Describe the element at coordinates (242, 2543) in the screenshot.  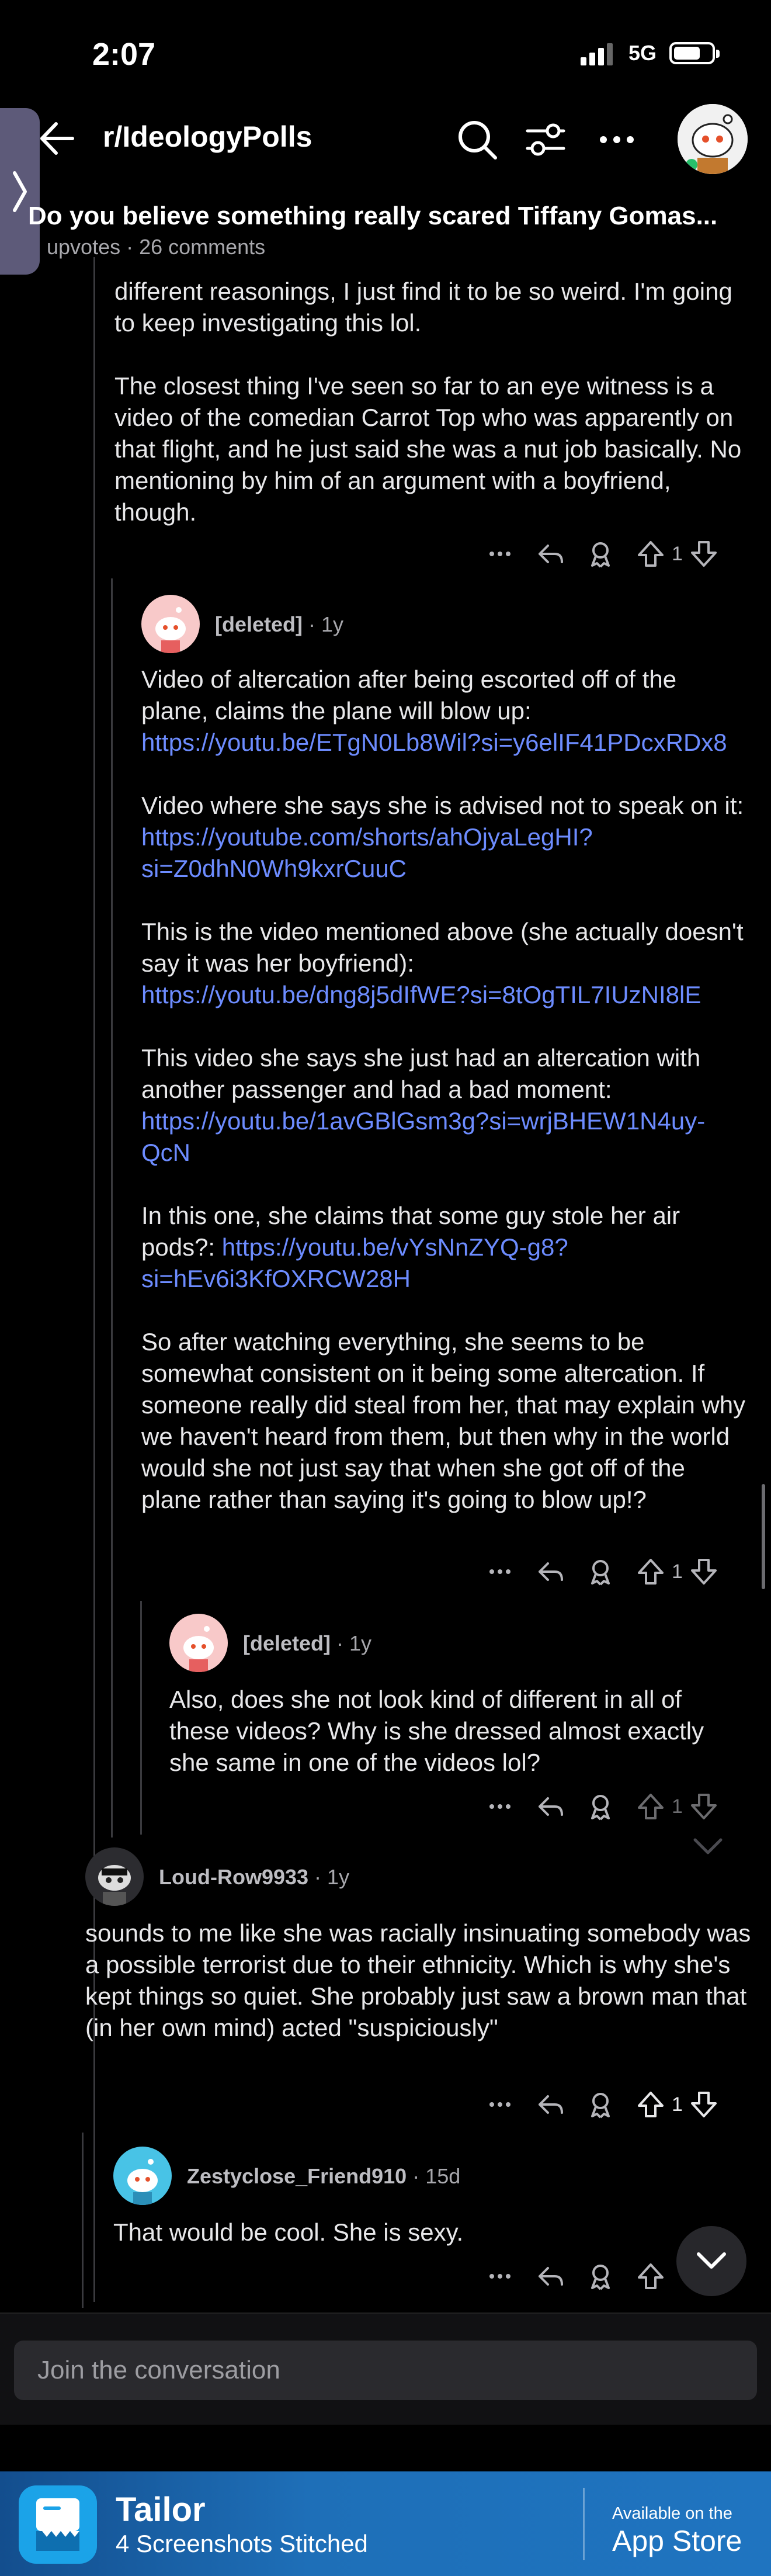
I see `banner-subtitle: 4 Screenshots Stitched` at that location.